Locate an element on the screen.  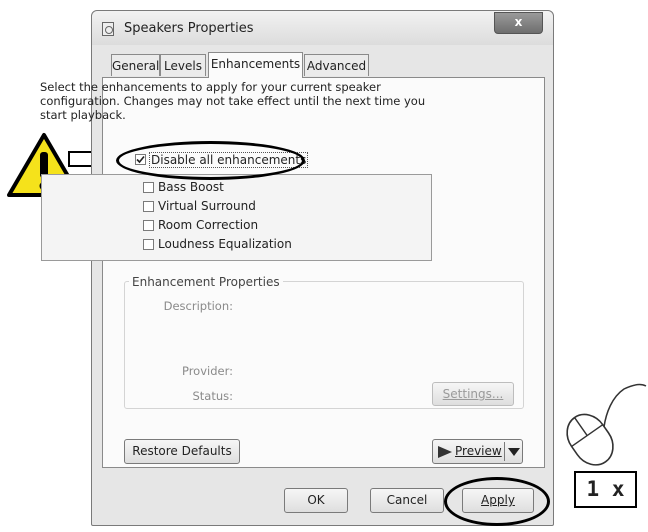
restore-defaults-button: Restore Defaults is located at coordinates (182, 451).